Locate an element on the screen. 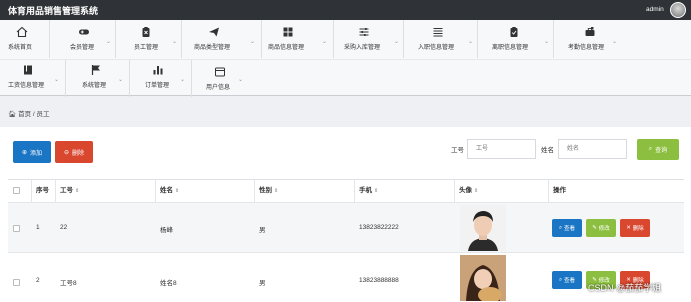 The height and width of the screenshot is (302, 691). nav-item-home: 系统首页 is located at coordinates (25, 39).